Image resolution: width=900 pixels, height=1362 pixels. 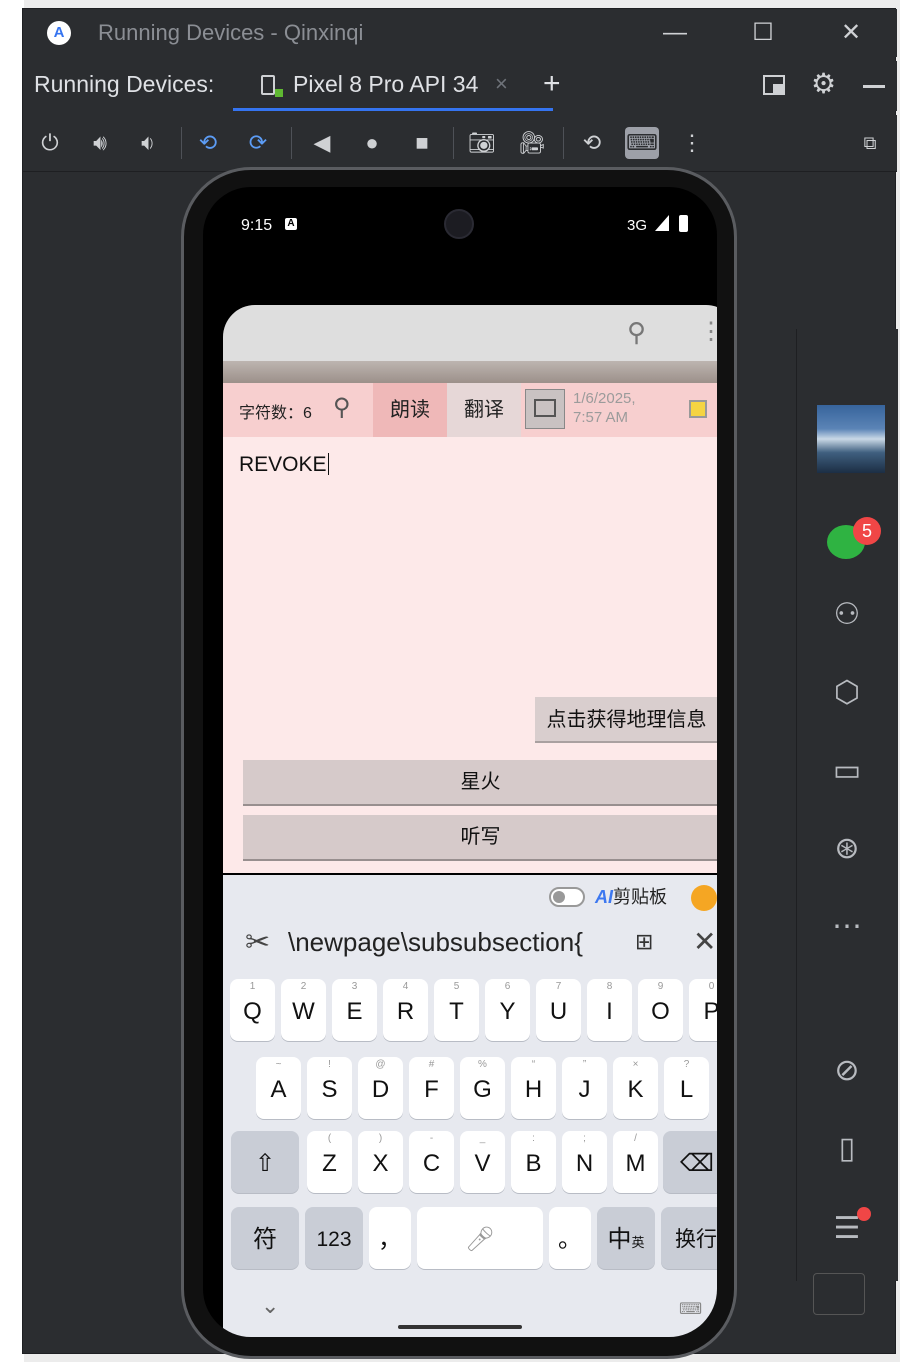 What do you see at coordinates (692, 143) in the screenshot?
I see `more-icon: ⋮` at bounding box center [692, 143].